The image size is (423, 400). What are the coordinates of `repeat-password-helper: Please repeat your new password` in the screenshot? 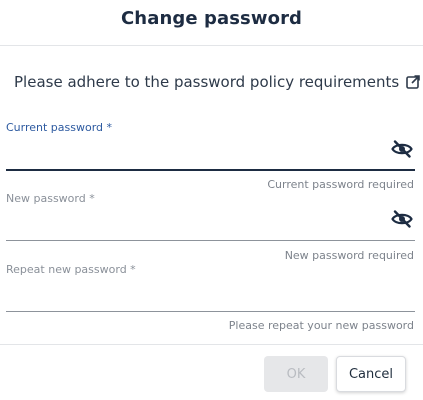 It's located at (321, 325).